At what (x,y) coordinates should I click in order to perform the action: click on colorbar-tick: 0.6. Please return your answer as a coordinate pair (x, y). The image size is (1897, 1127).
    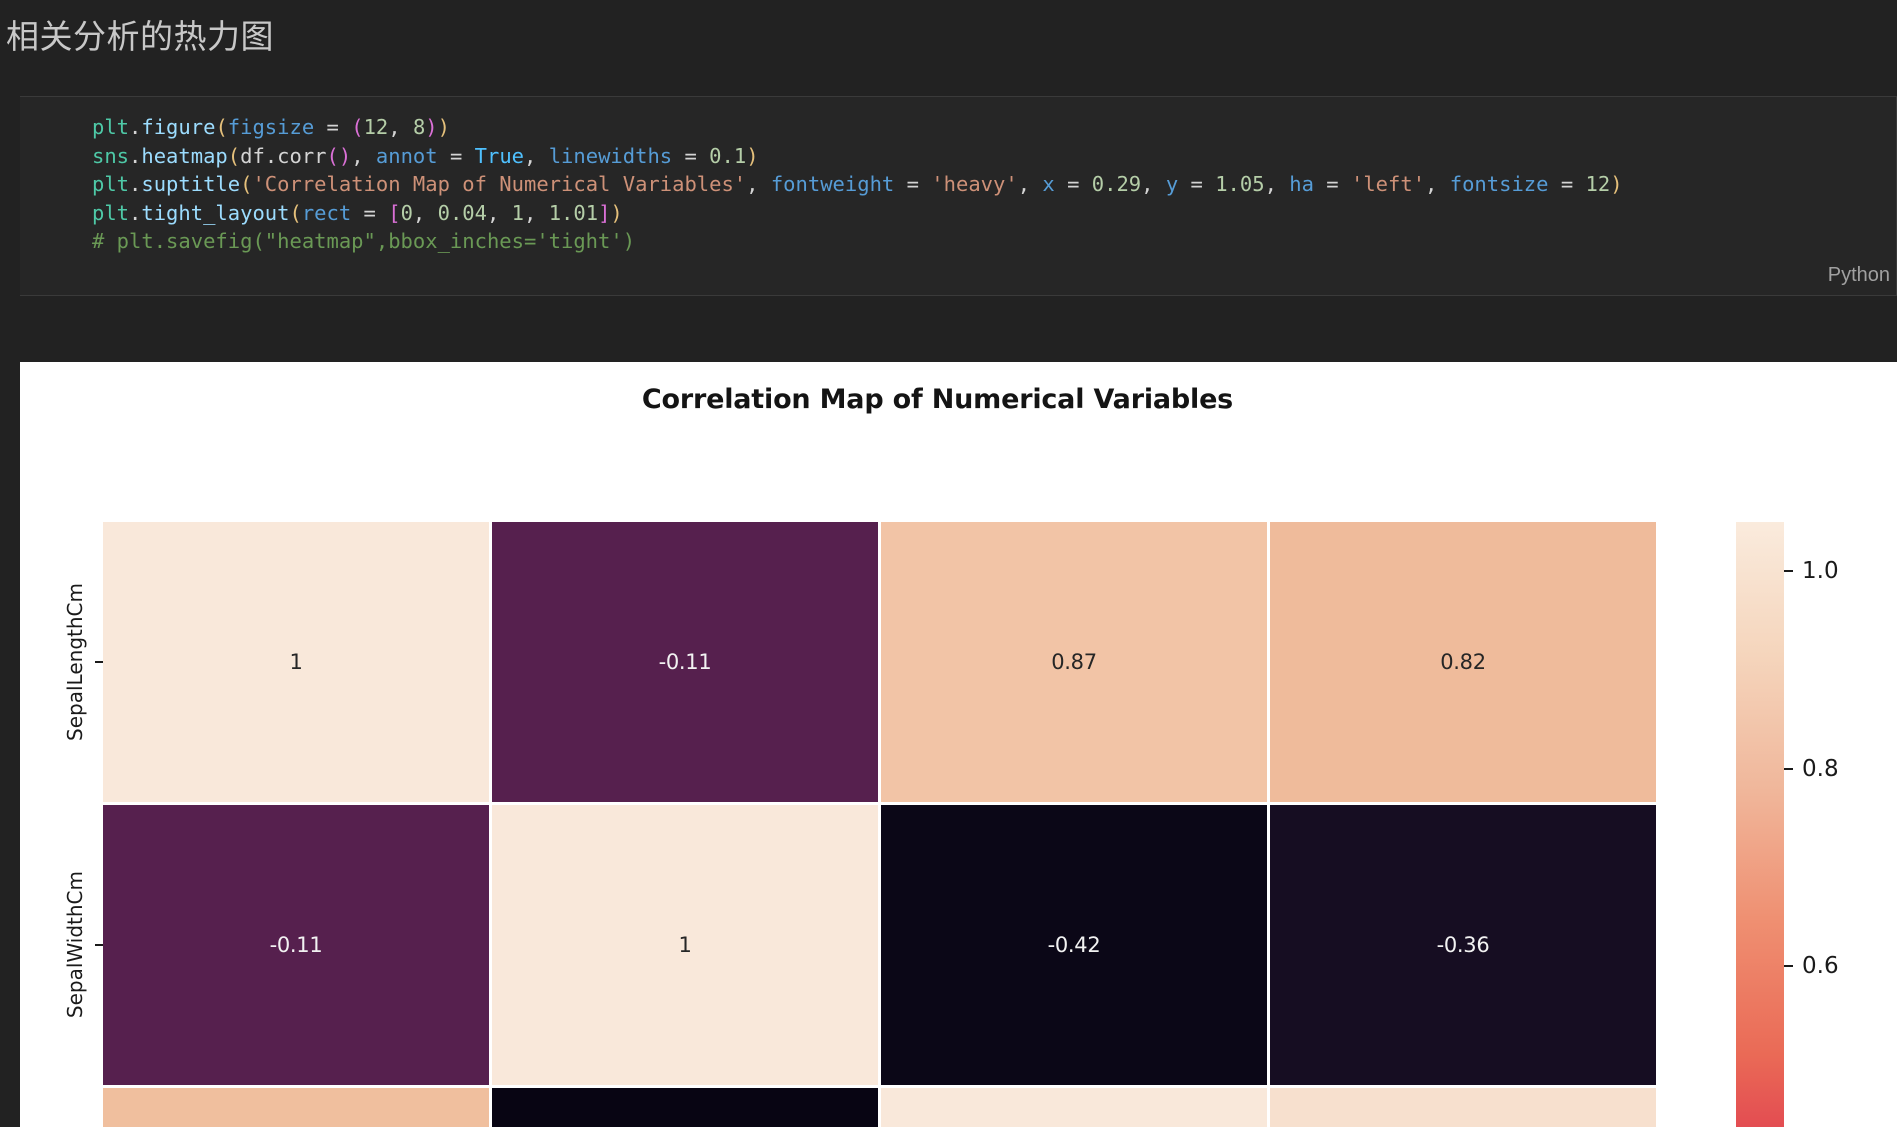
    Looking at the image, I should click on (1811, 966).